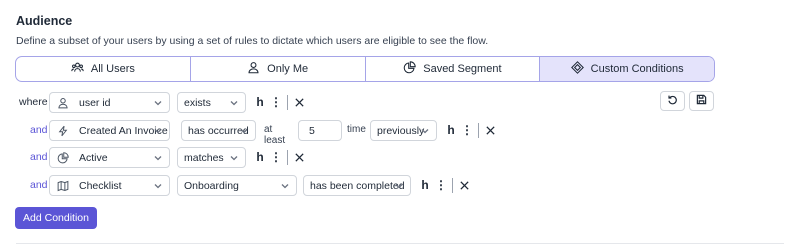 The image size is (800, 248). I want to click on count-input: 5, so click(320, 130).